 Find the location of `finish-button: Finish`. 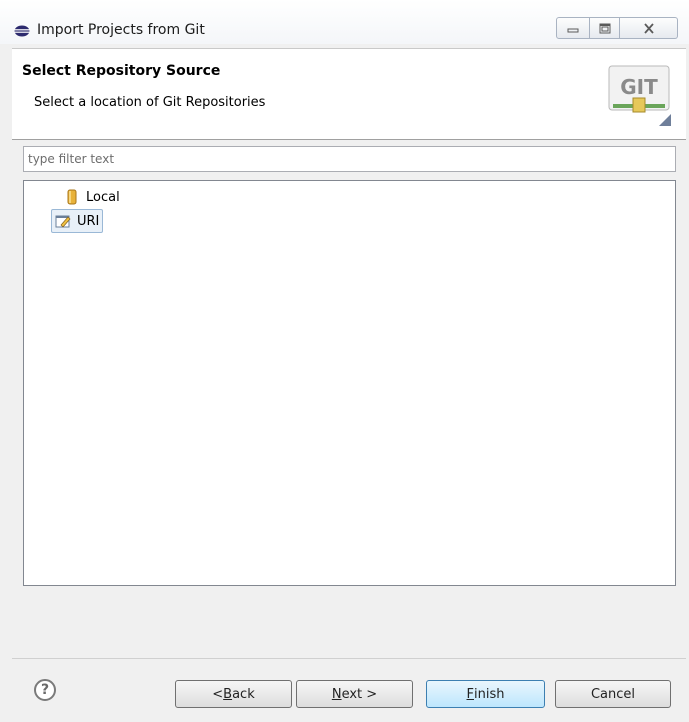

finish-button: Finish is located at coordinates (485, 694).